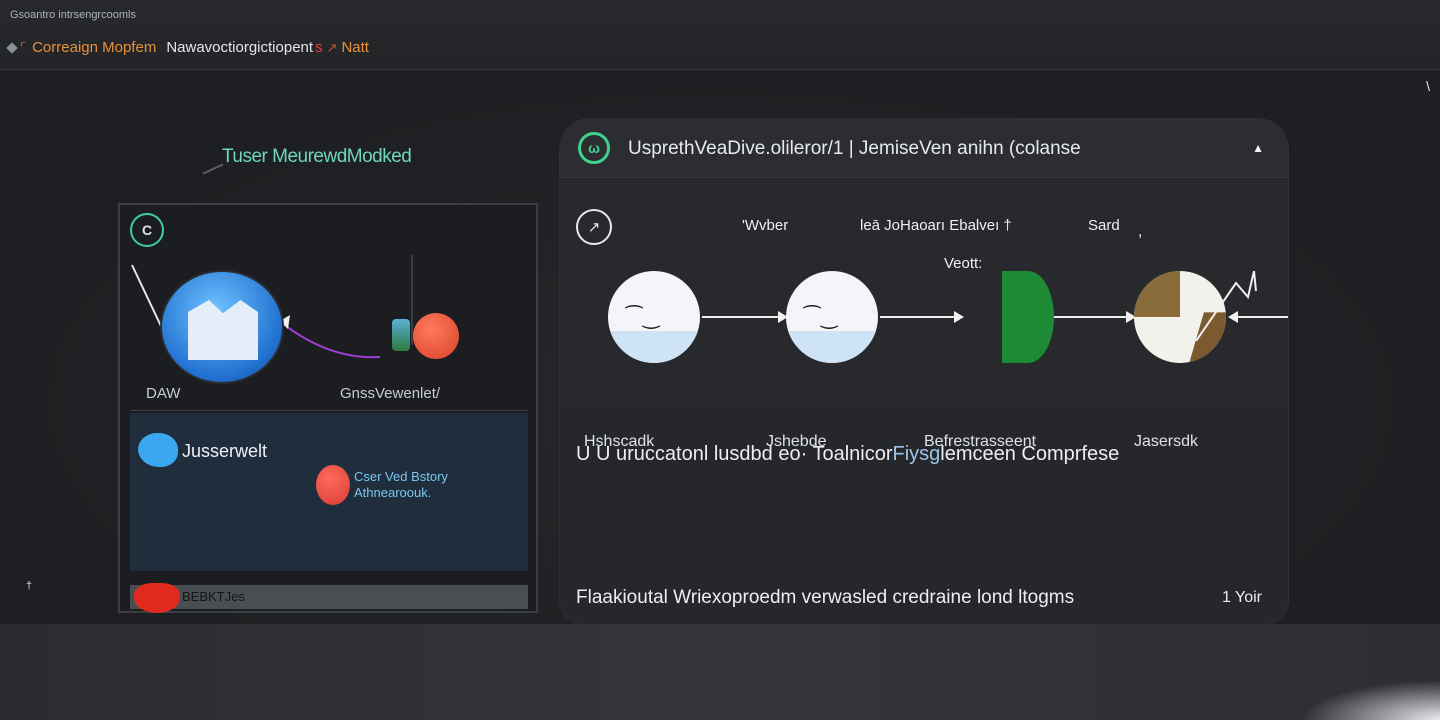 Image resolution: width=1440 pixels, height=720 pixels. What do you see at coordinates (329, 598) in the screenshot?
I see `left-panel-footer: BEBKTJes` at bounding box center [329, 598].